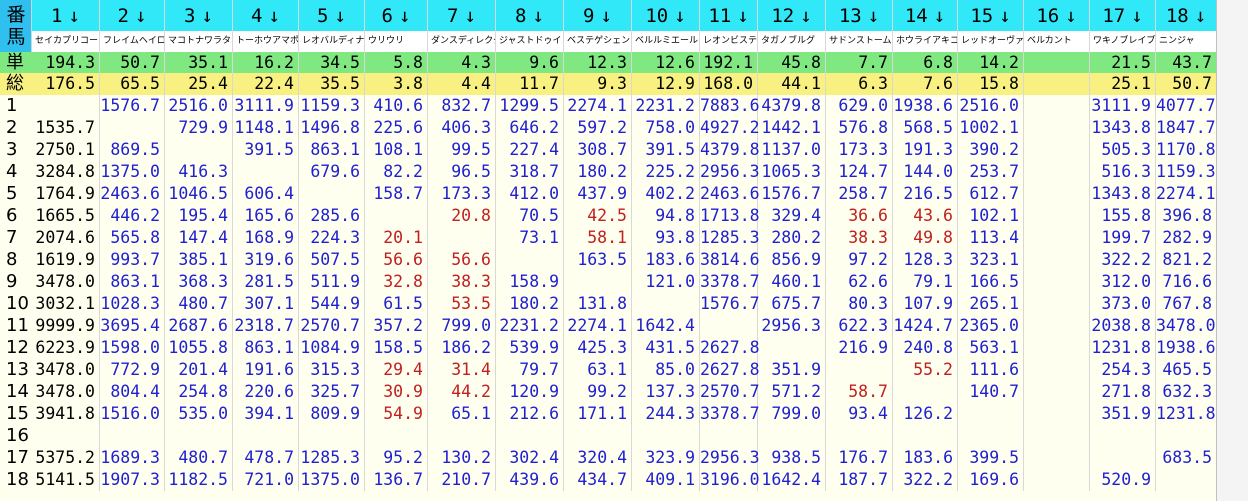 This screenshot has height=501, width=1248. What do you see at coordinates (66, 326) in the screenshot?
I see `odds-cell: 9999.9` at bounding box center [66, 326].